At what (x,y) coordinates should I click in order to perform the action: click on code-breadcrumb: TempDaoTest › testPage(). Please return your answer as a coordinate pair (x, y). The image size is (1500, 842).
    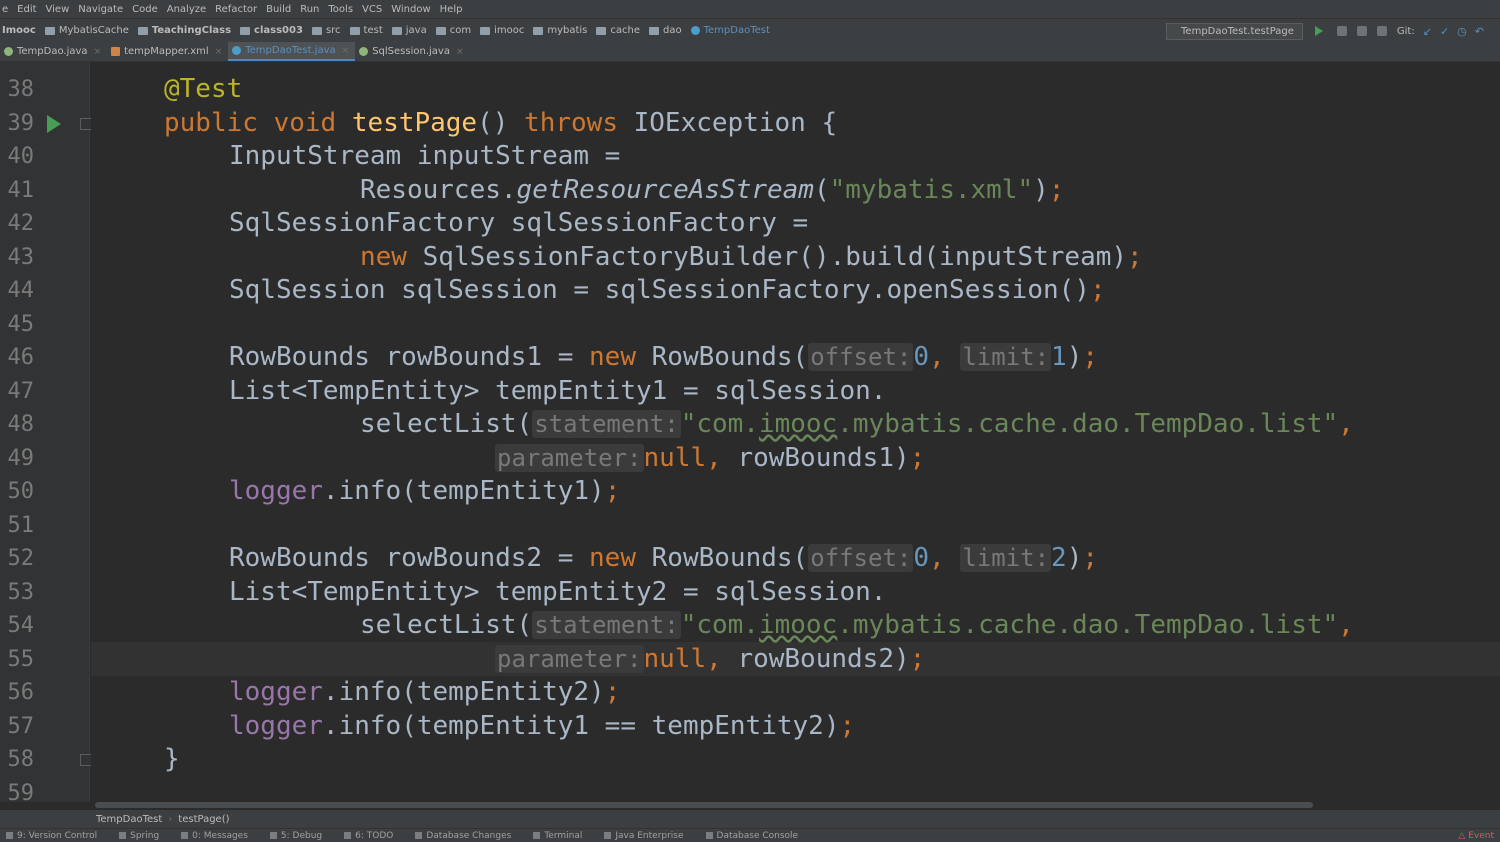
    Looking at the image, I should click on (750, 819).